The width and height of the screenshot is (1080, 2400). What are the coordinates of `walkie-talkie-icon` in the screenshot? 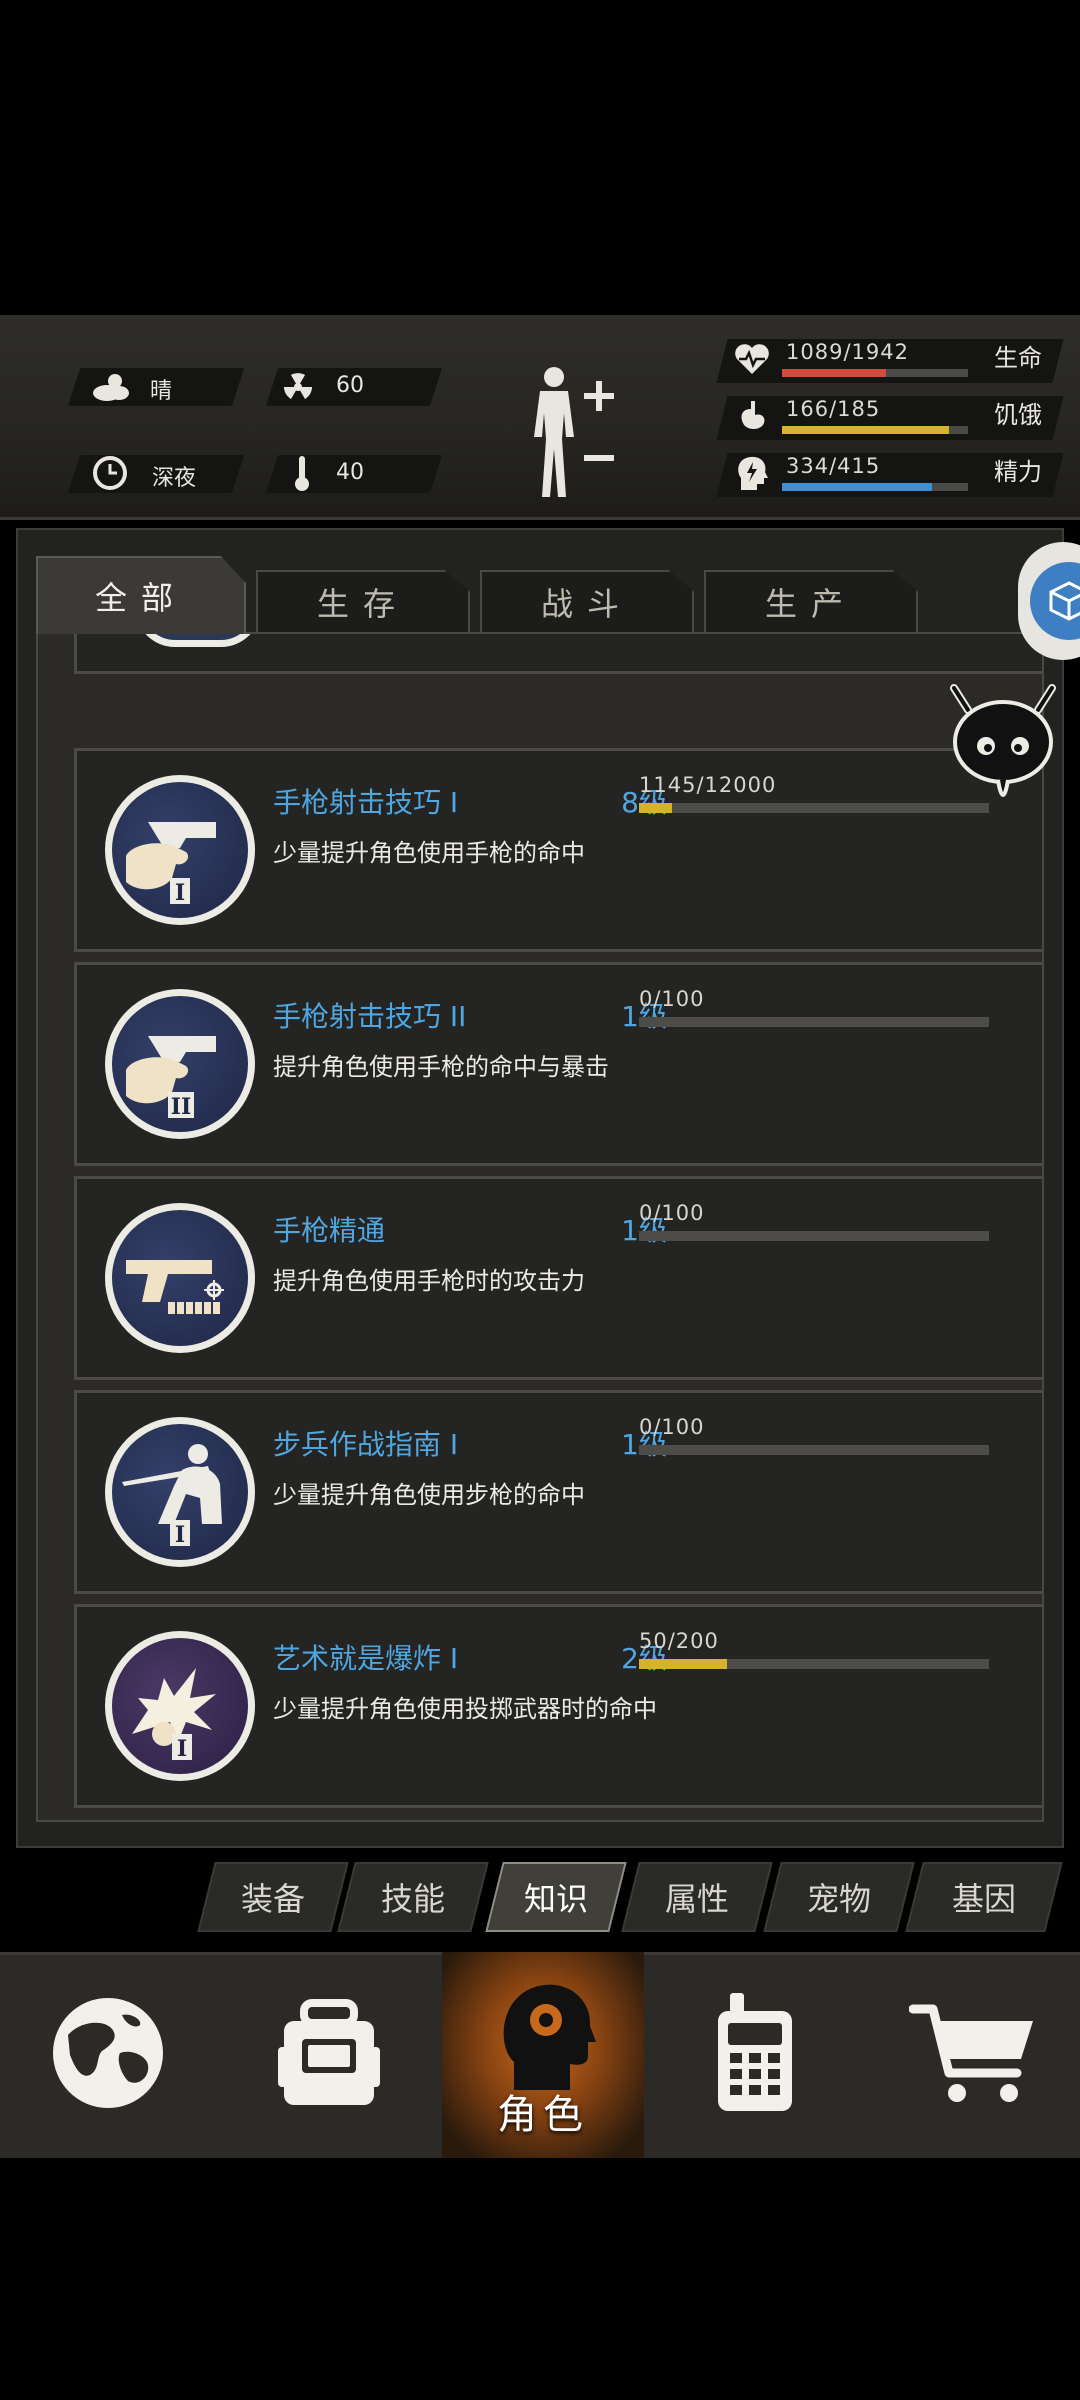 It's located at (755, 2055).